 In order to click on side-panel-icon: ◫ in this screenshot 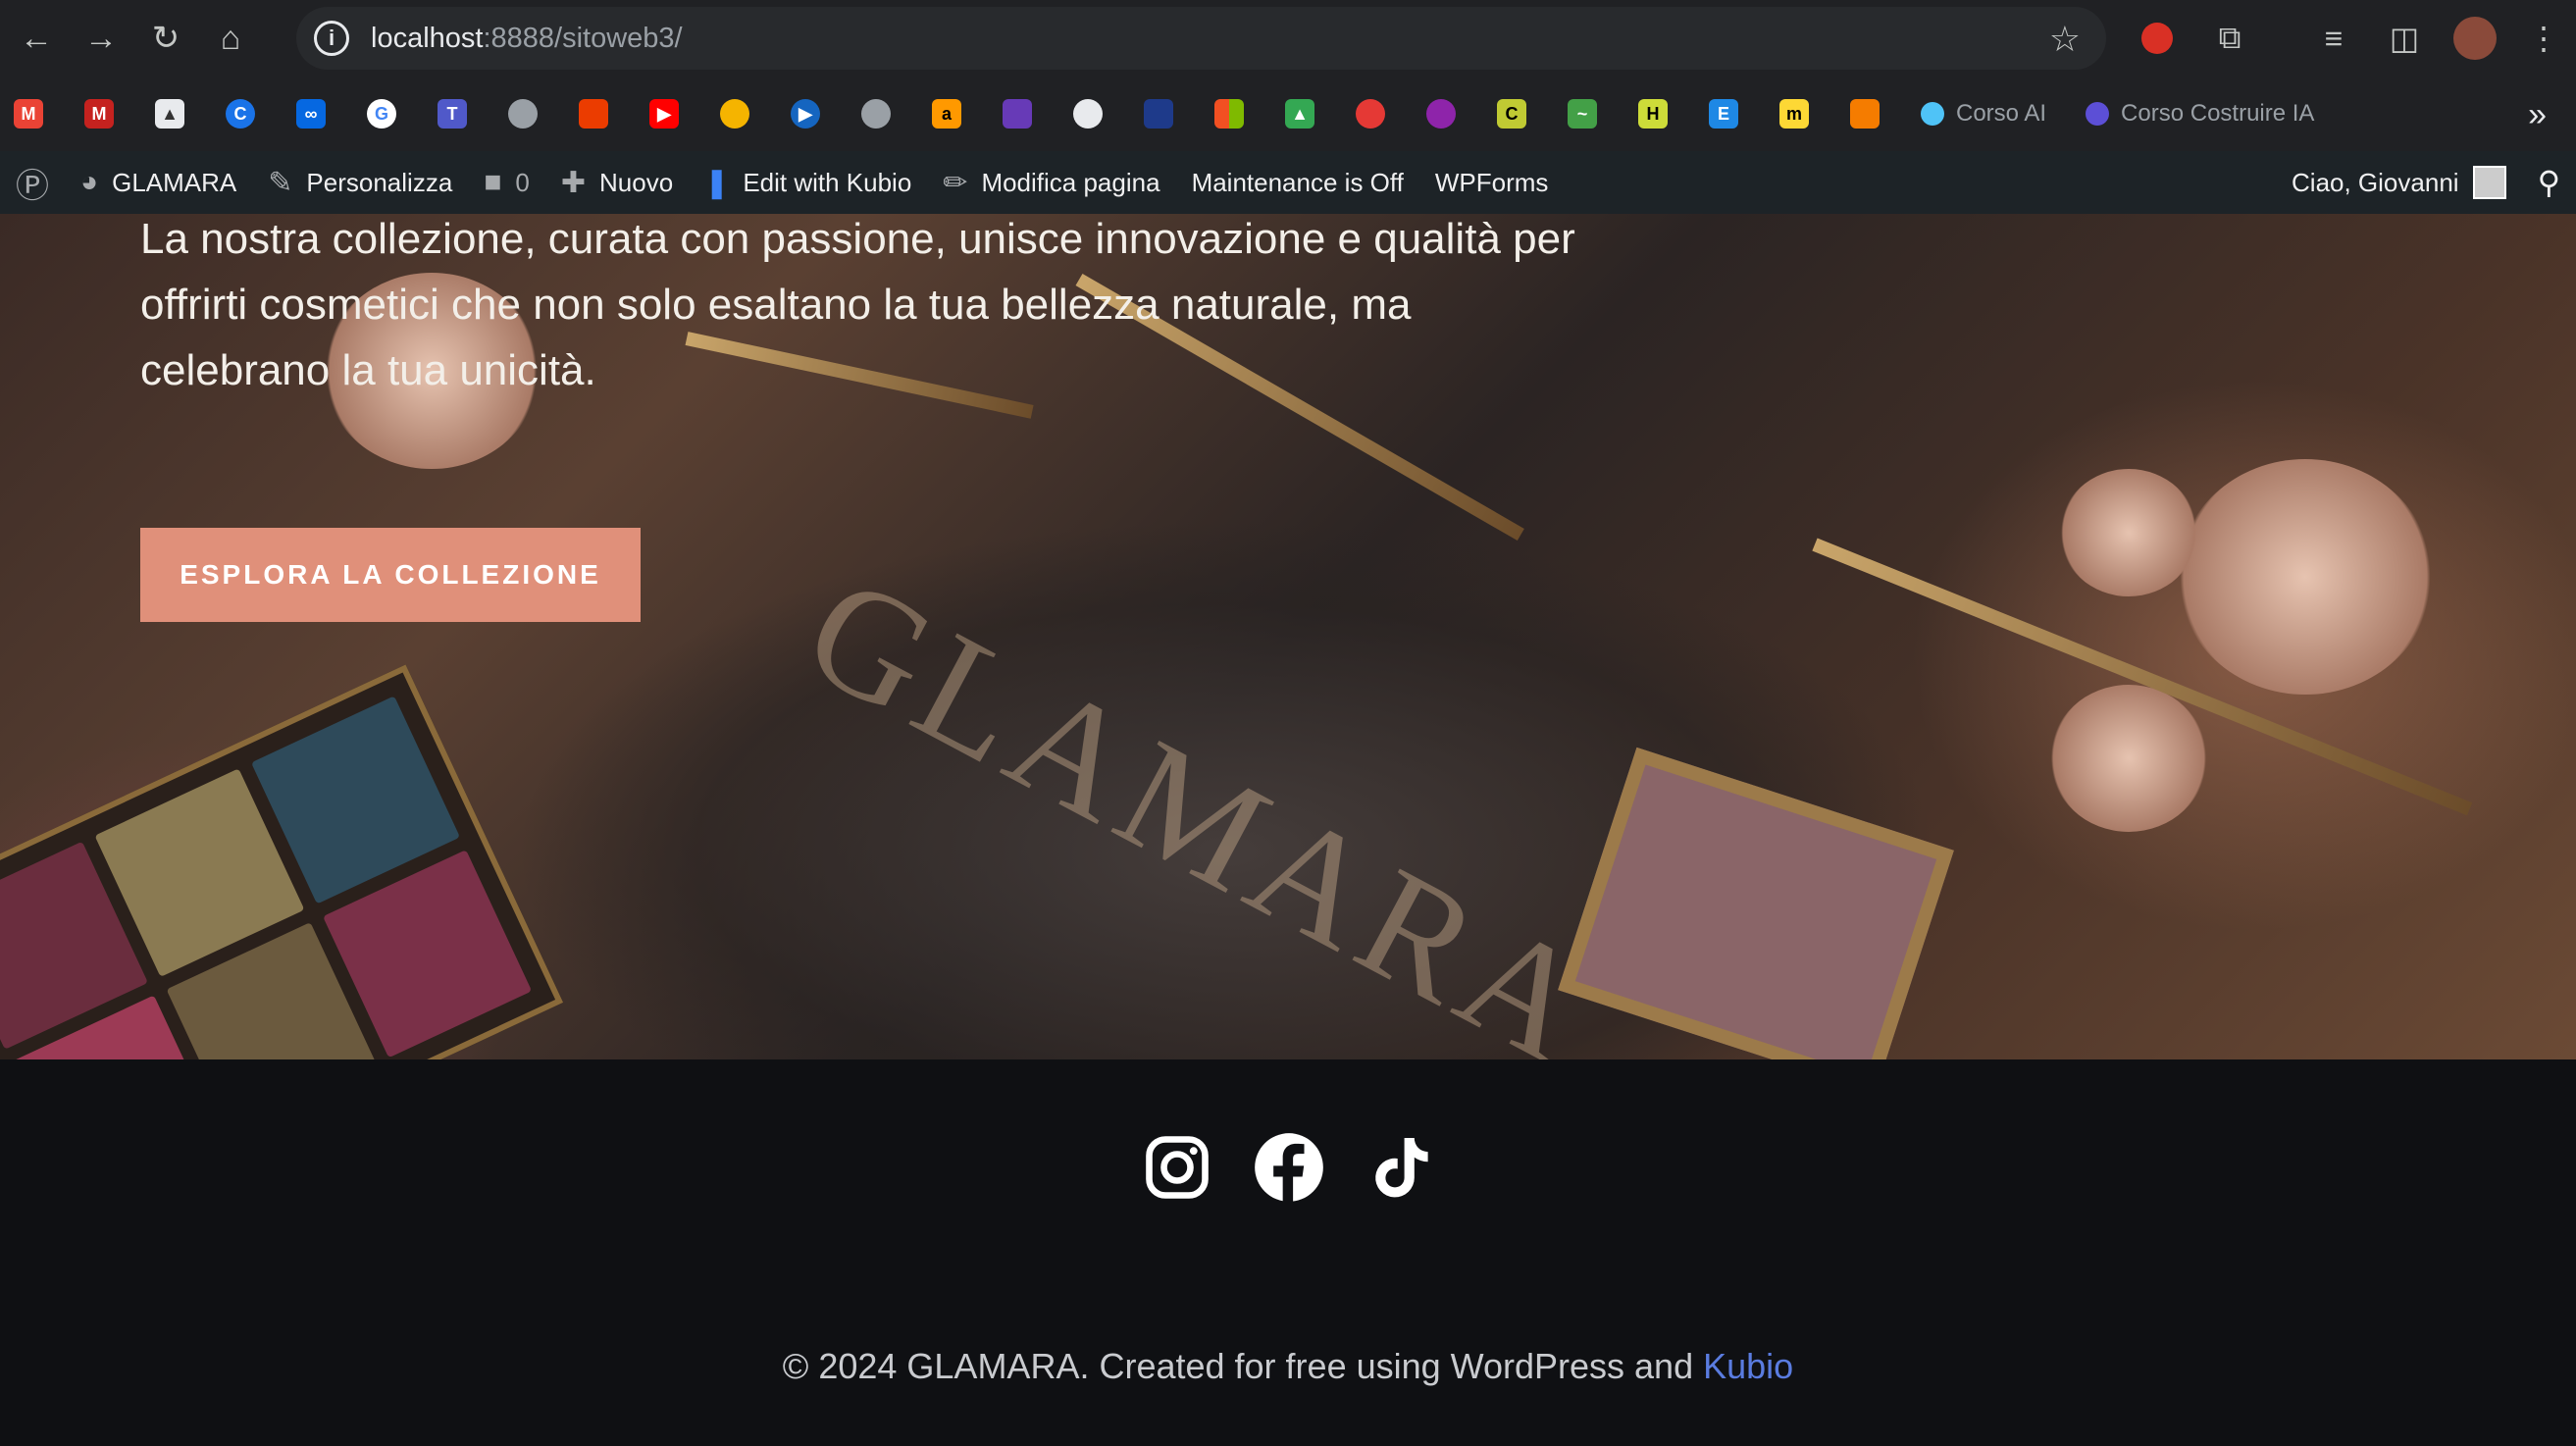, I will do `click(2404, 38)`.